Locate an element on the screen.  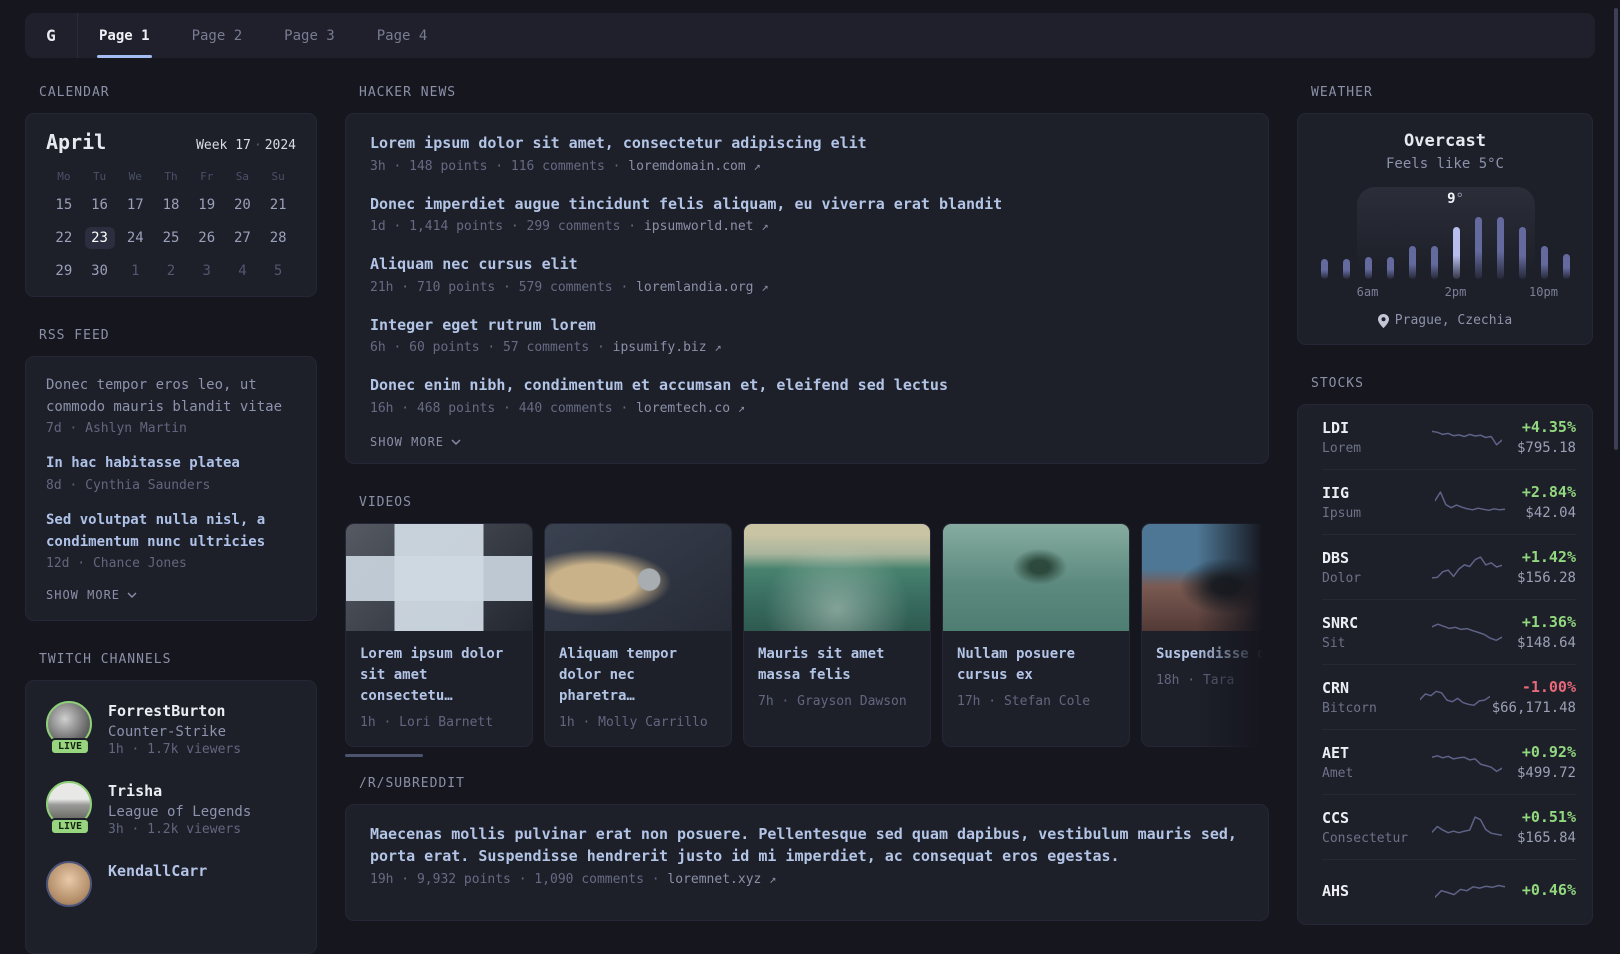
video-title: Nullam posuere cursus ex is located at coordinates (1036, 665).